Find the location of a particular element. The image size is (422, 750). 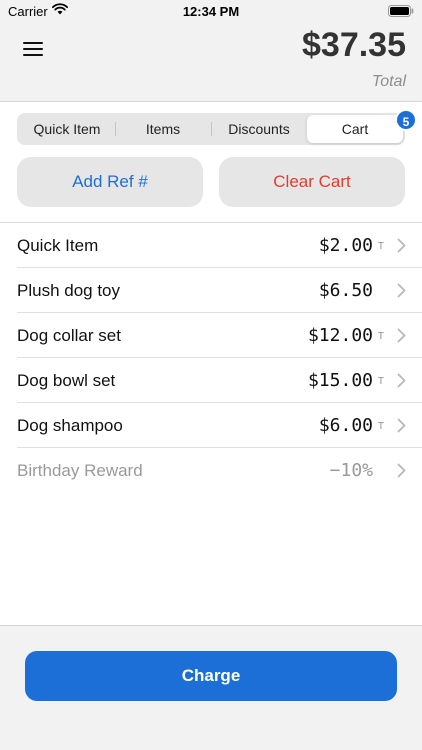

cart-count-badge: 5 is located at coordinates (406, 120).